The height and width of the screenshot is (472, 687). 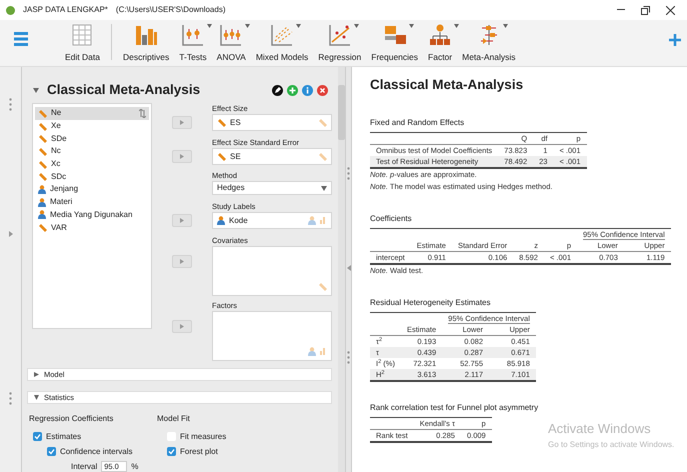 I want to click on variable-field: Kode, so click(x=272, y=220).